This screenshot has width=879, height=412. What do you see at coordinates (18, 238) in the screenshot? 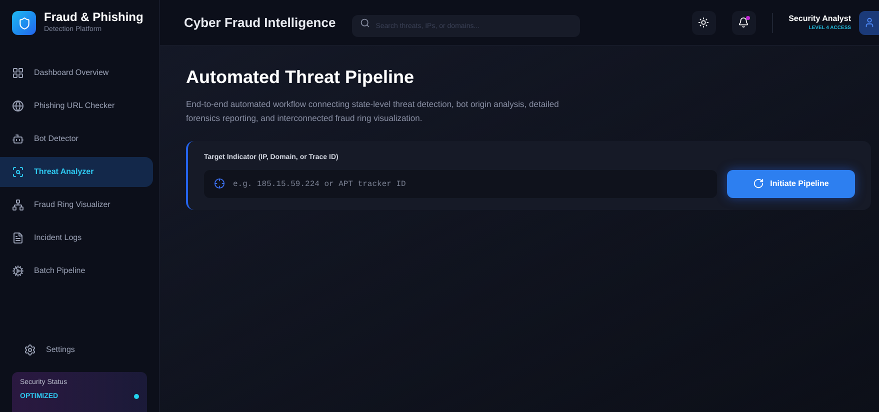
I see `document-icon` at bounding box center [18, 238].